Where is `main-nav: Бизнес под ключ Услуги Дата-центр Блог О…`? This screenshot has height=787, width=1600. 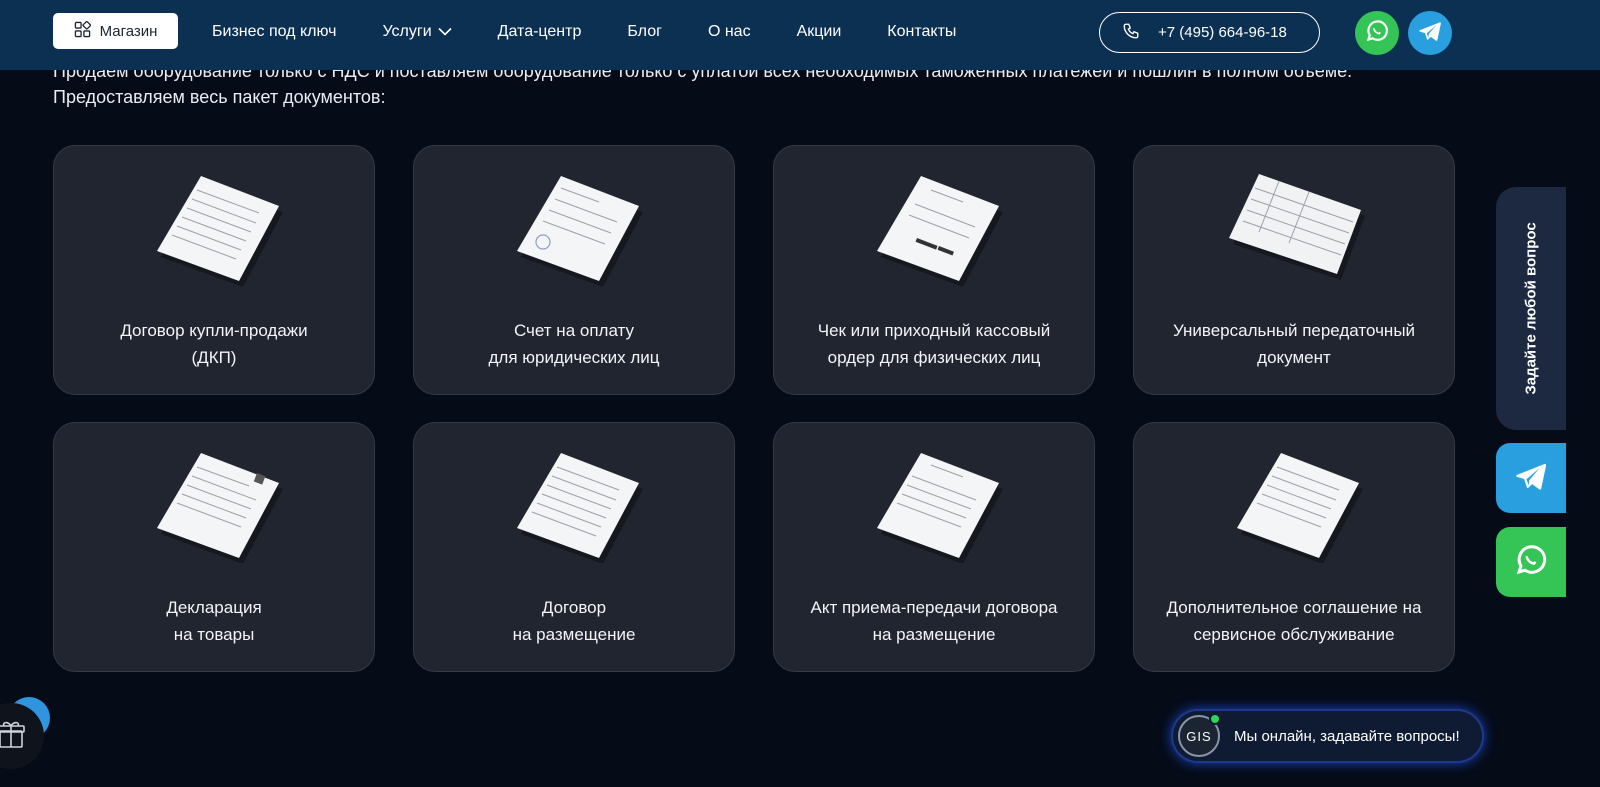
main-nav: Бизнес под ключ Услуги Дата-центр Блог О… is located at coordinates (607, 32).